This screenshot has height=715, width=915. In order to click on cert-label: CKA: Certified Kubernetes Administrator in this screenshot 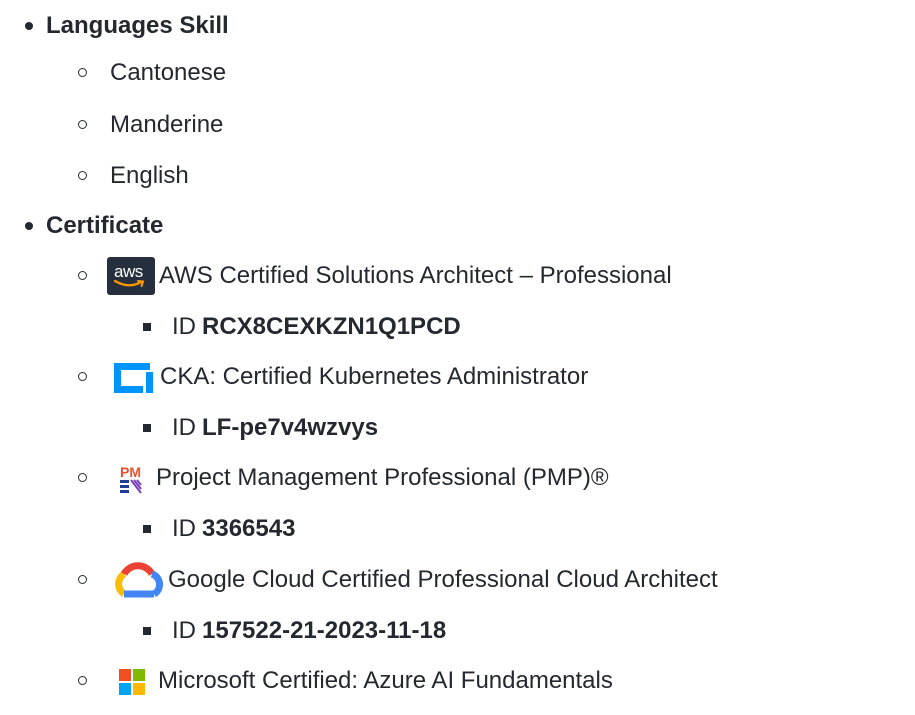, I will do `click(374, 376)`.